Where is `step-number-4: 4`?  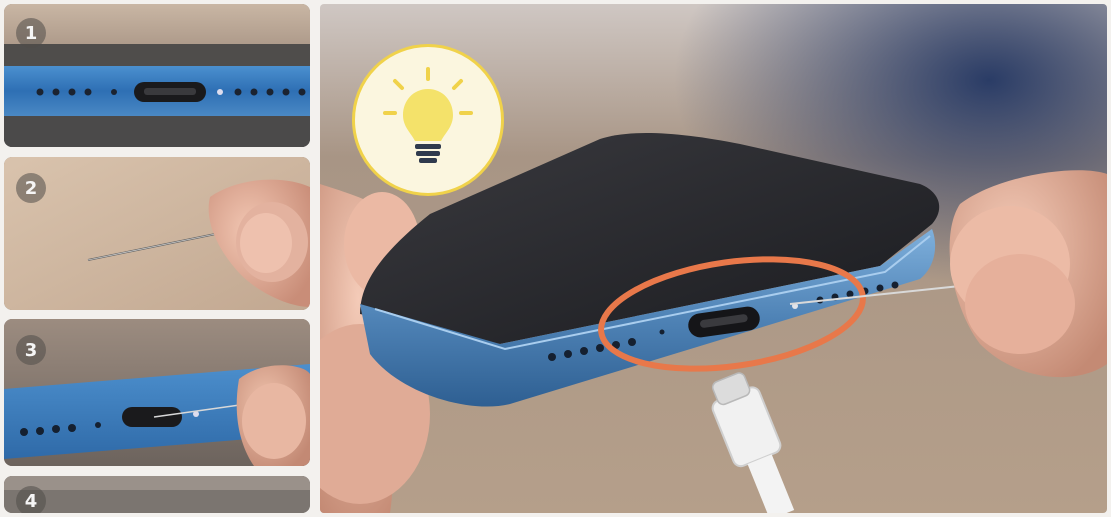
step-number-4: 4 is located at coordinates (31, 499).